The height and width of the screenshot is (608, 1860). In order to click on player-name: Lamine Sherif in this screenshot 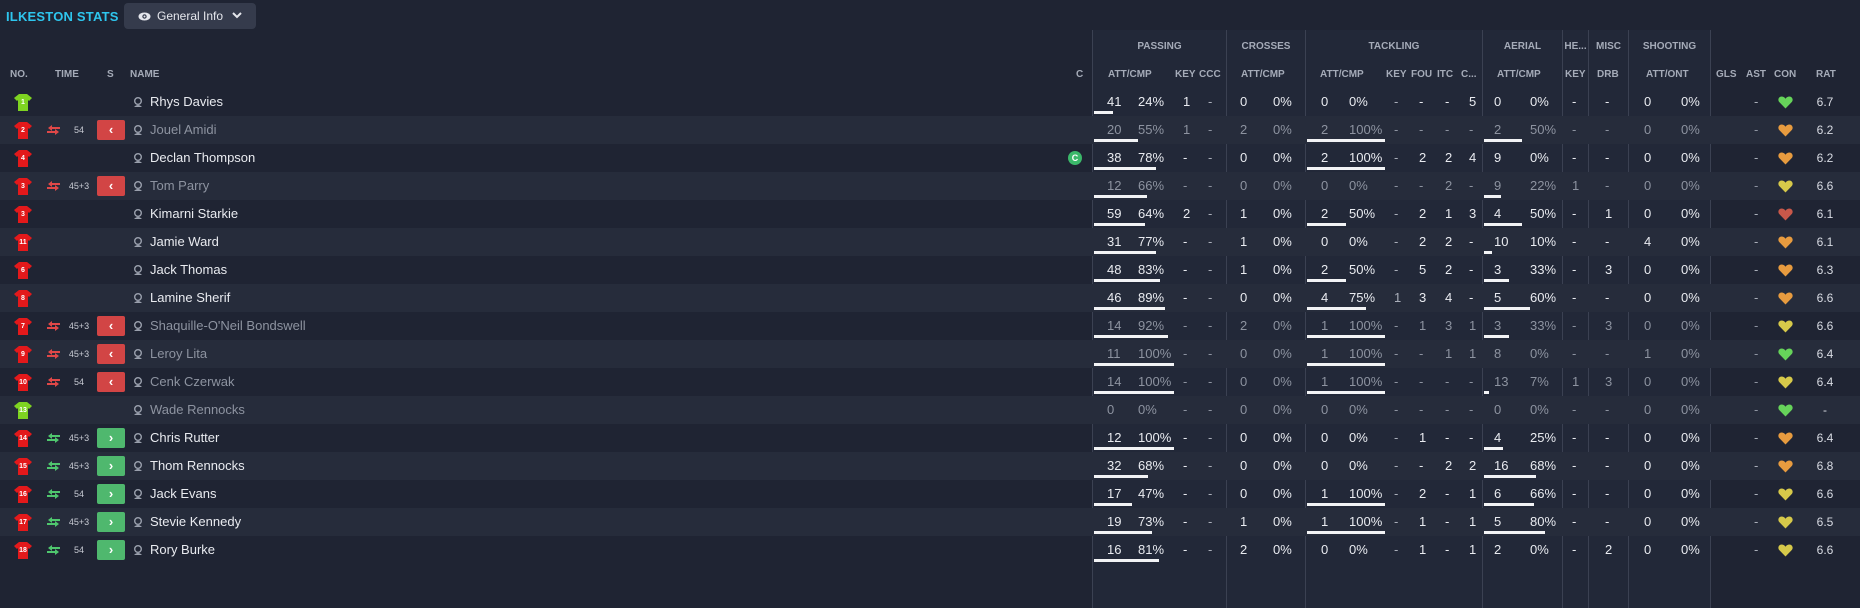, I will do `click(190, 298)`.